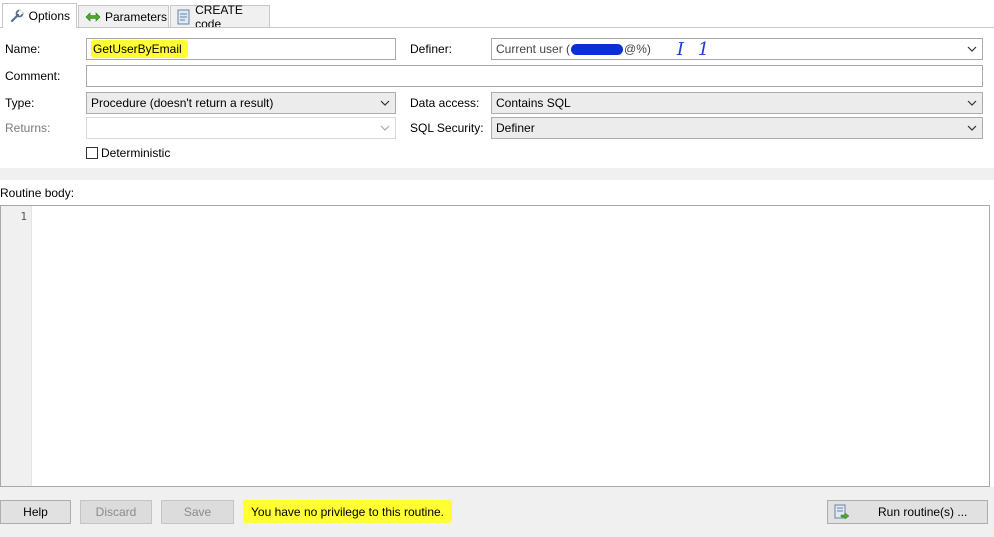  I want to click on data-access-label: Data access:, so click(445, 103).